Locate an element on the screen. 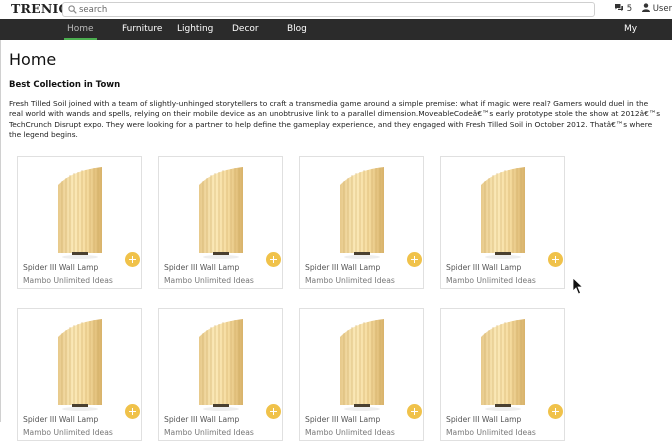 Image resolution: width=672 pixels, height=441 pixels. search-icon is located at coordinates (72, 9).